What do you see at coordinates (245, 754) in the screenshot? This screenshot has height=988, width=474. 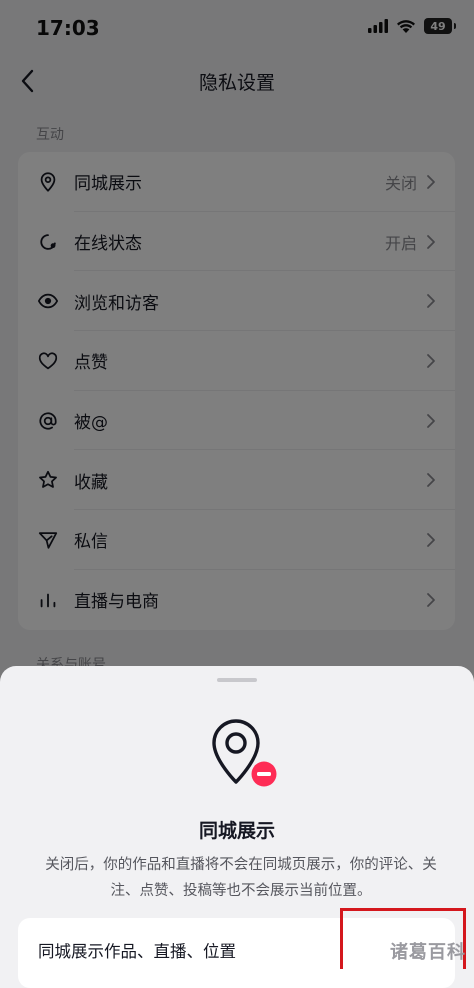 I see `location-off-icon` at bounding box center [245, 754].